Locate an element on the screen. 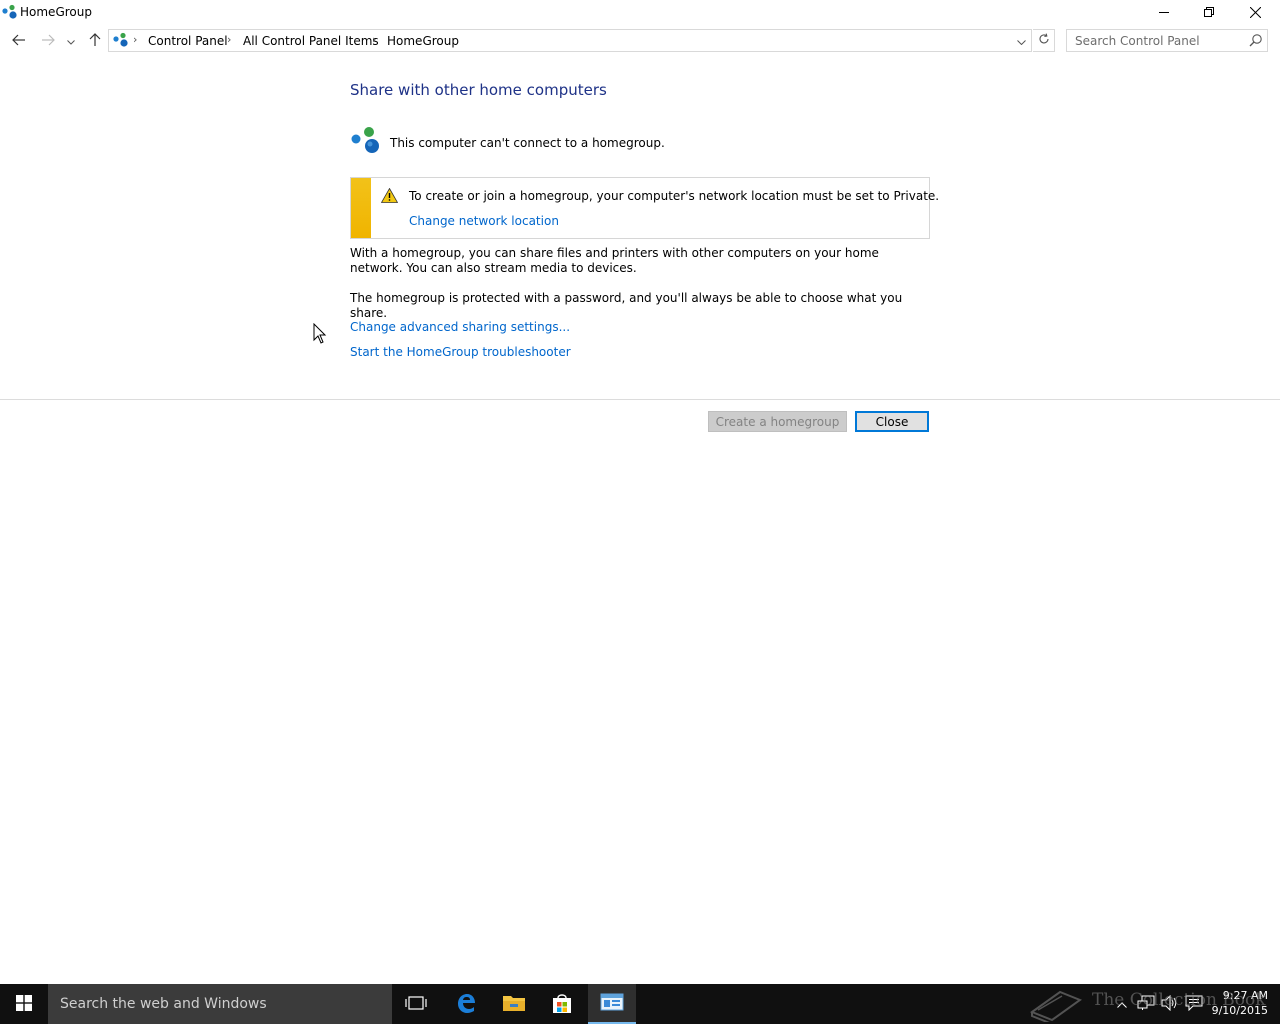 Image resolution: width=1280 pixels, height=1025 pixels. close-icon is located at coordinates (1255, 12).